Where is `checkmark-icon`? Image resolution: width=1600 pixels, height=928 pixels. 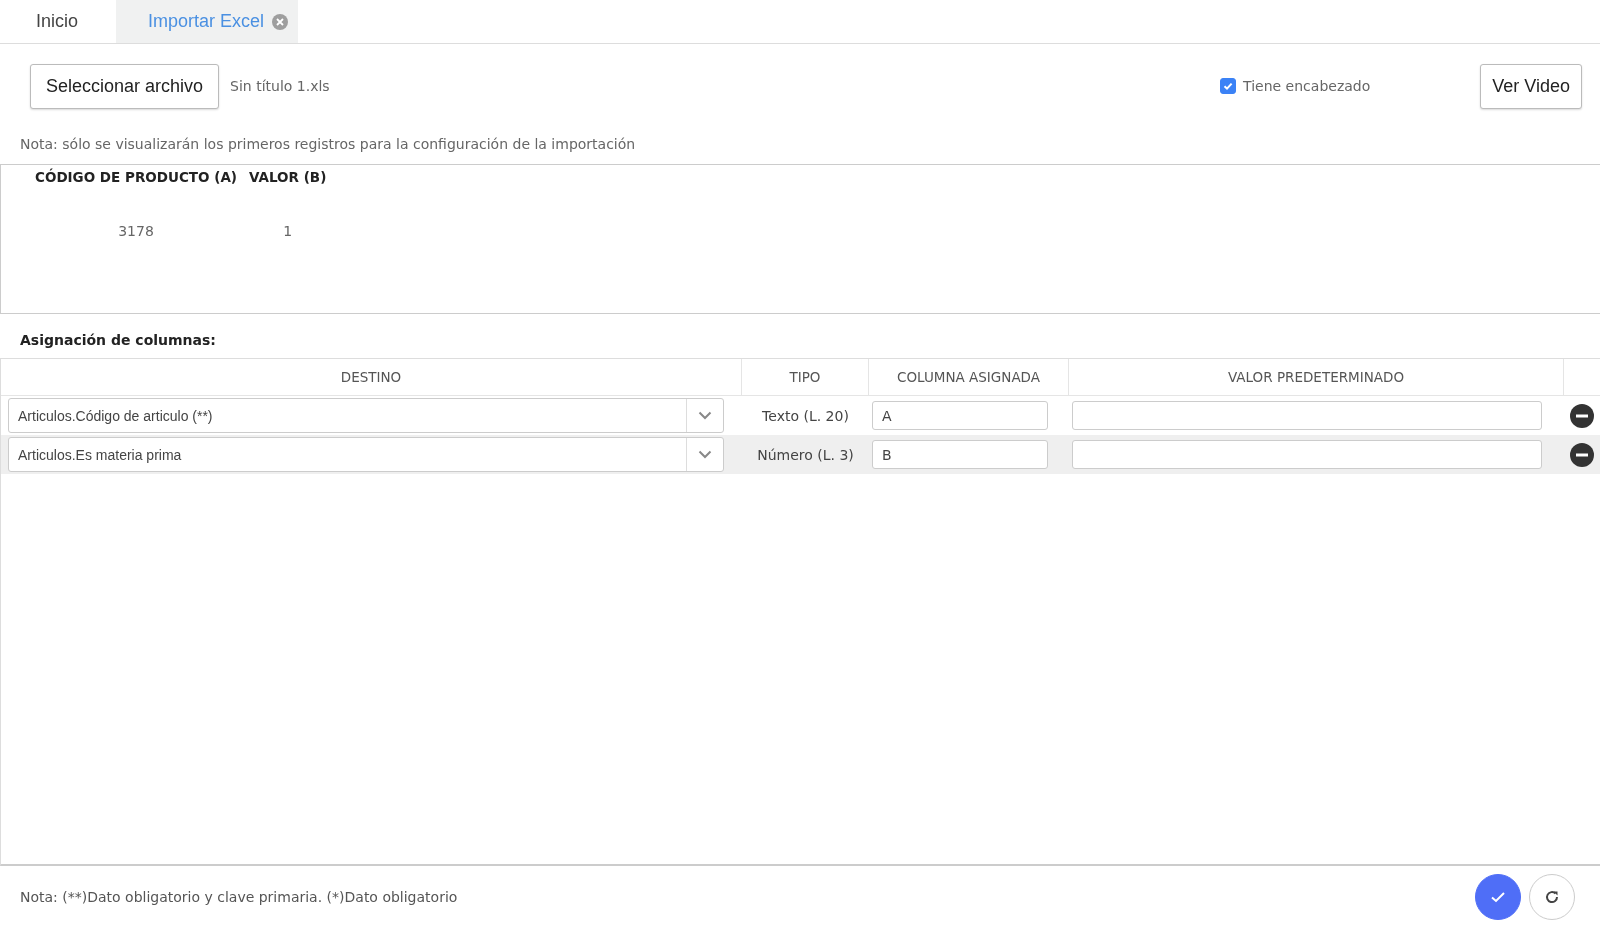
checkmark-icon is located at coordinates (1228, 86).